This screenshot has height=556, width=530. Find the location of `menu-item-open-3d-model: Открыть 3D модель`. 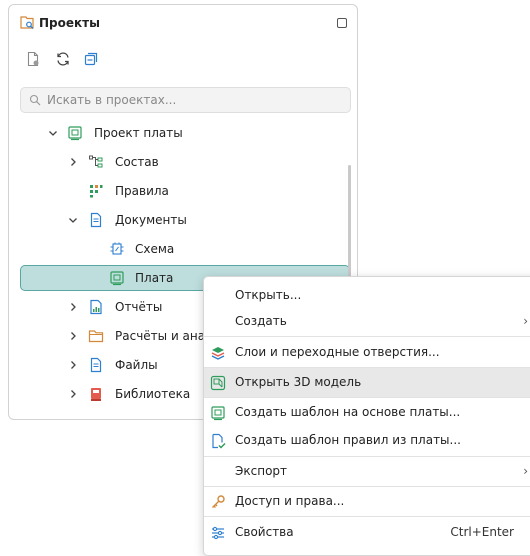

menu-item-open-3d-model: Открыть 3D модель is located at coordinates (367, 382).